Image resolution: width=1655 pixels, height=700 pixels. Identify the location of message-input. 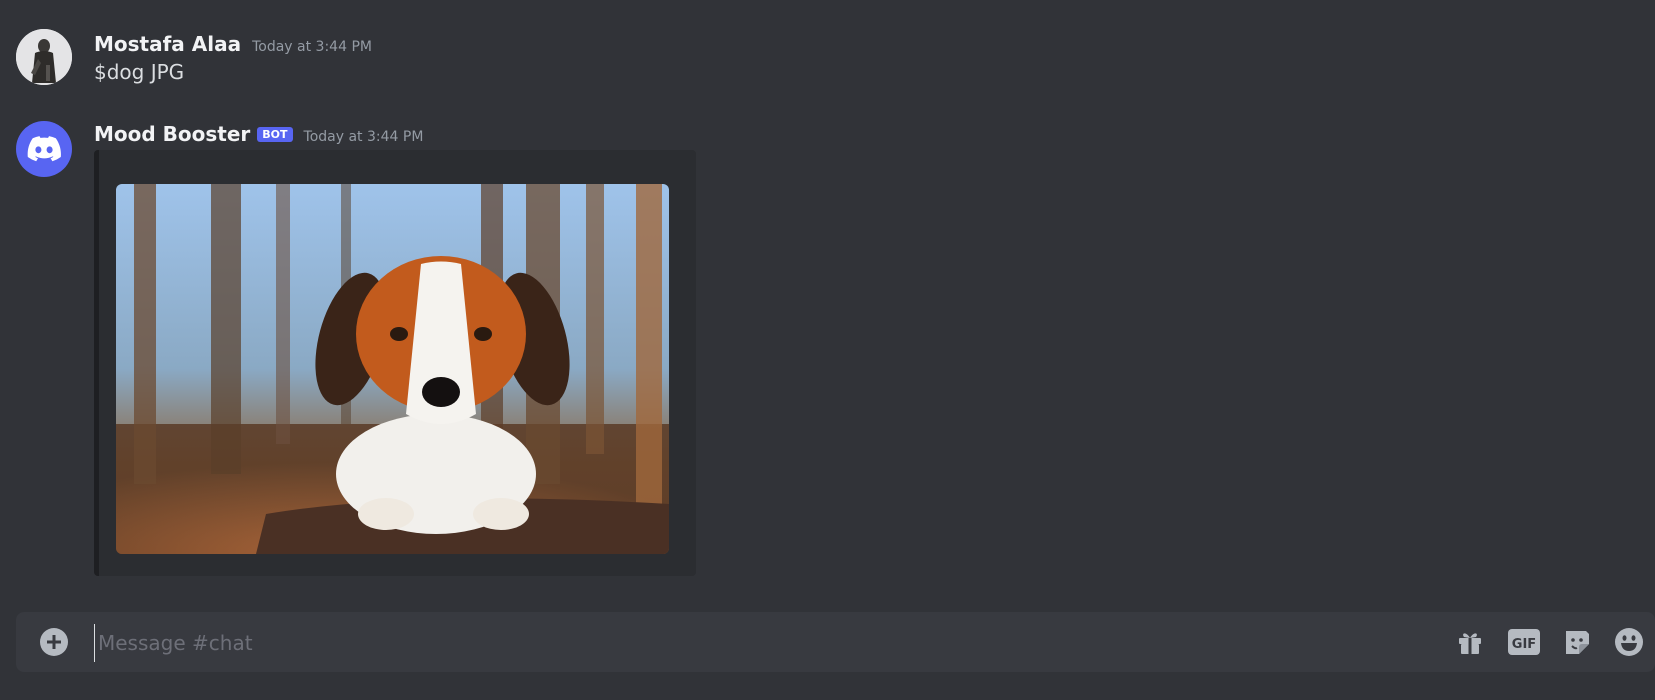
(747, 643).